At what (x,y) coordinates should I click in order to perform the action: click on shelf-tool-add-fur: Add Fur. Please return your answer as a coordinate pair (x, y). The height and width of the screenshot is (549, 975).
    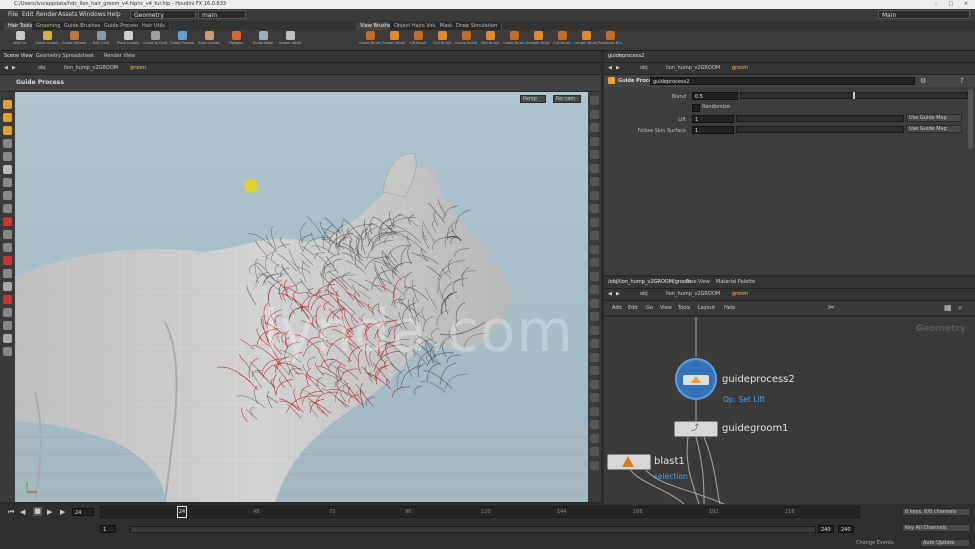
    Looking at the image, I should click on (20, 40).